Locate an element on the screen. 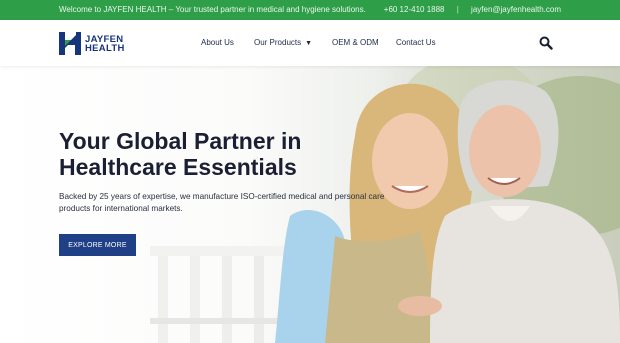  brand-line2: HEALTH is located at coordinates (105, 48).